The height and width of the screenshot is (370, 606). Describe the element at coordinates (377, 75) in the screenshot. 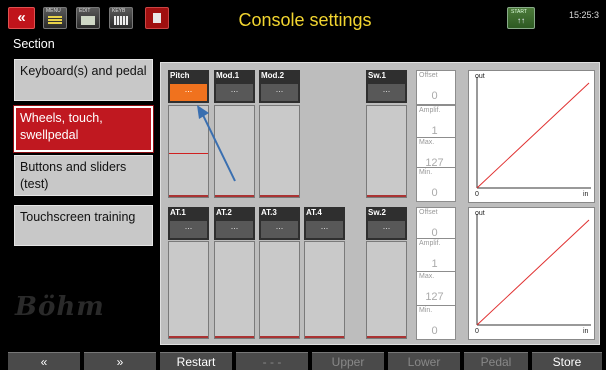

I see `channel-label: Sw.1` at that location.